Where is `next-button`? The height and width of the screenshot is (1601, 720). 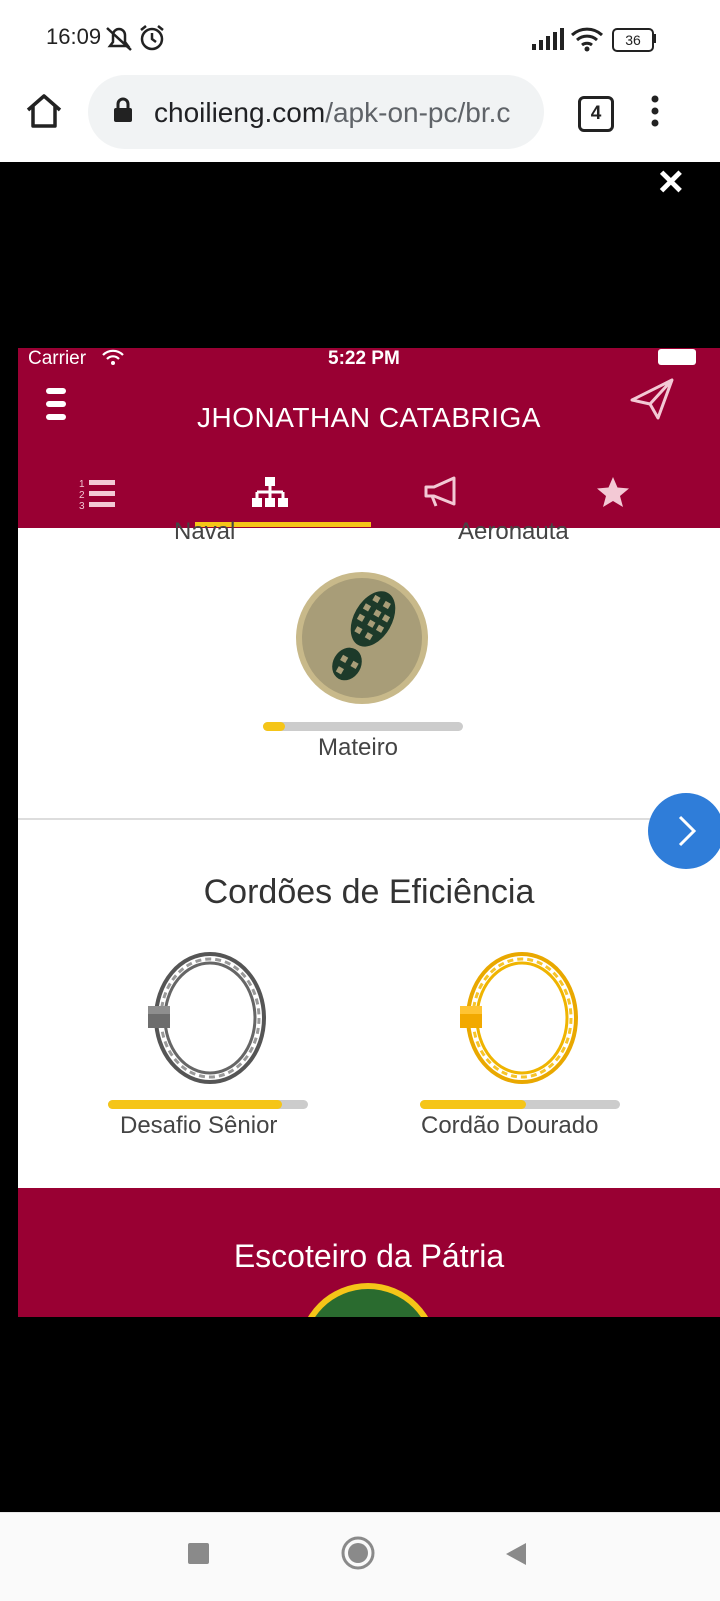 next-button is located at coordinates (684, 831).